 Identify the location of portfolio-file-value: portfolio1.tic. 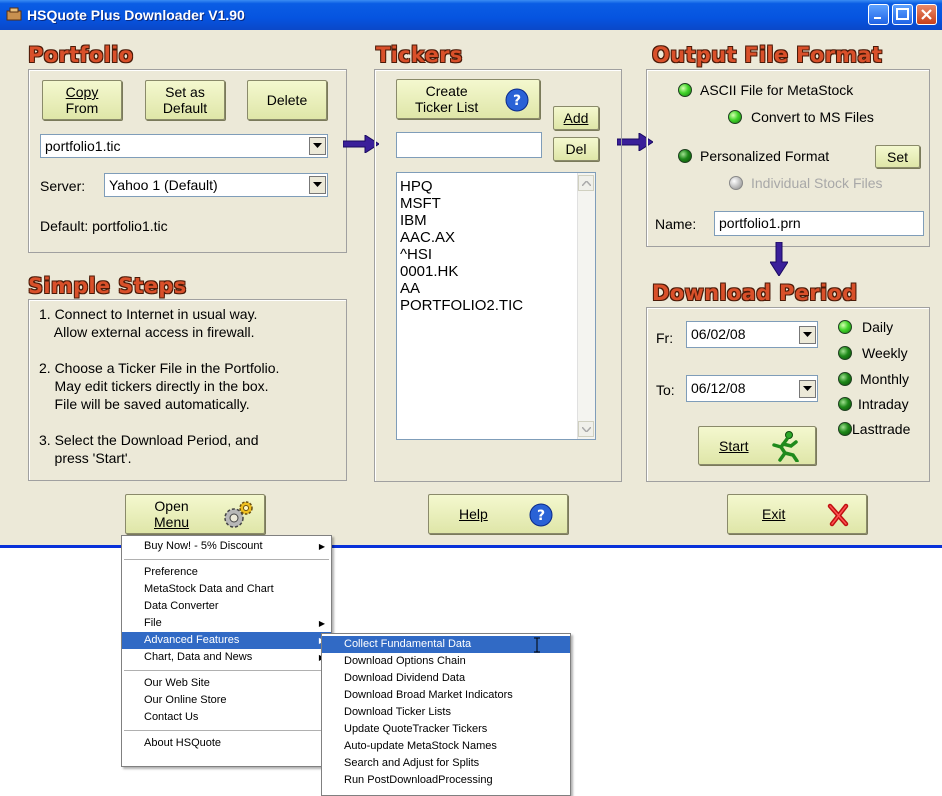
(83, 146).